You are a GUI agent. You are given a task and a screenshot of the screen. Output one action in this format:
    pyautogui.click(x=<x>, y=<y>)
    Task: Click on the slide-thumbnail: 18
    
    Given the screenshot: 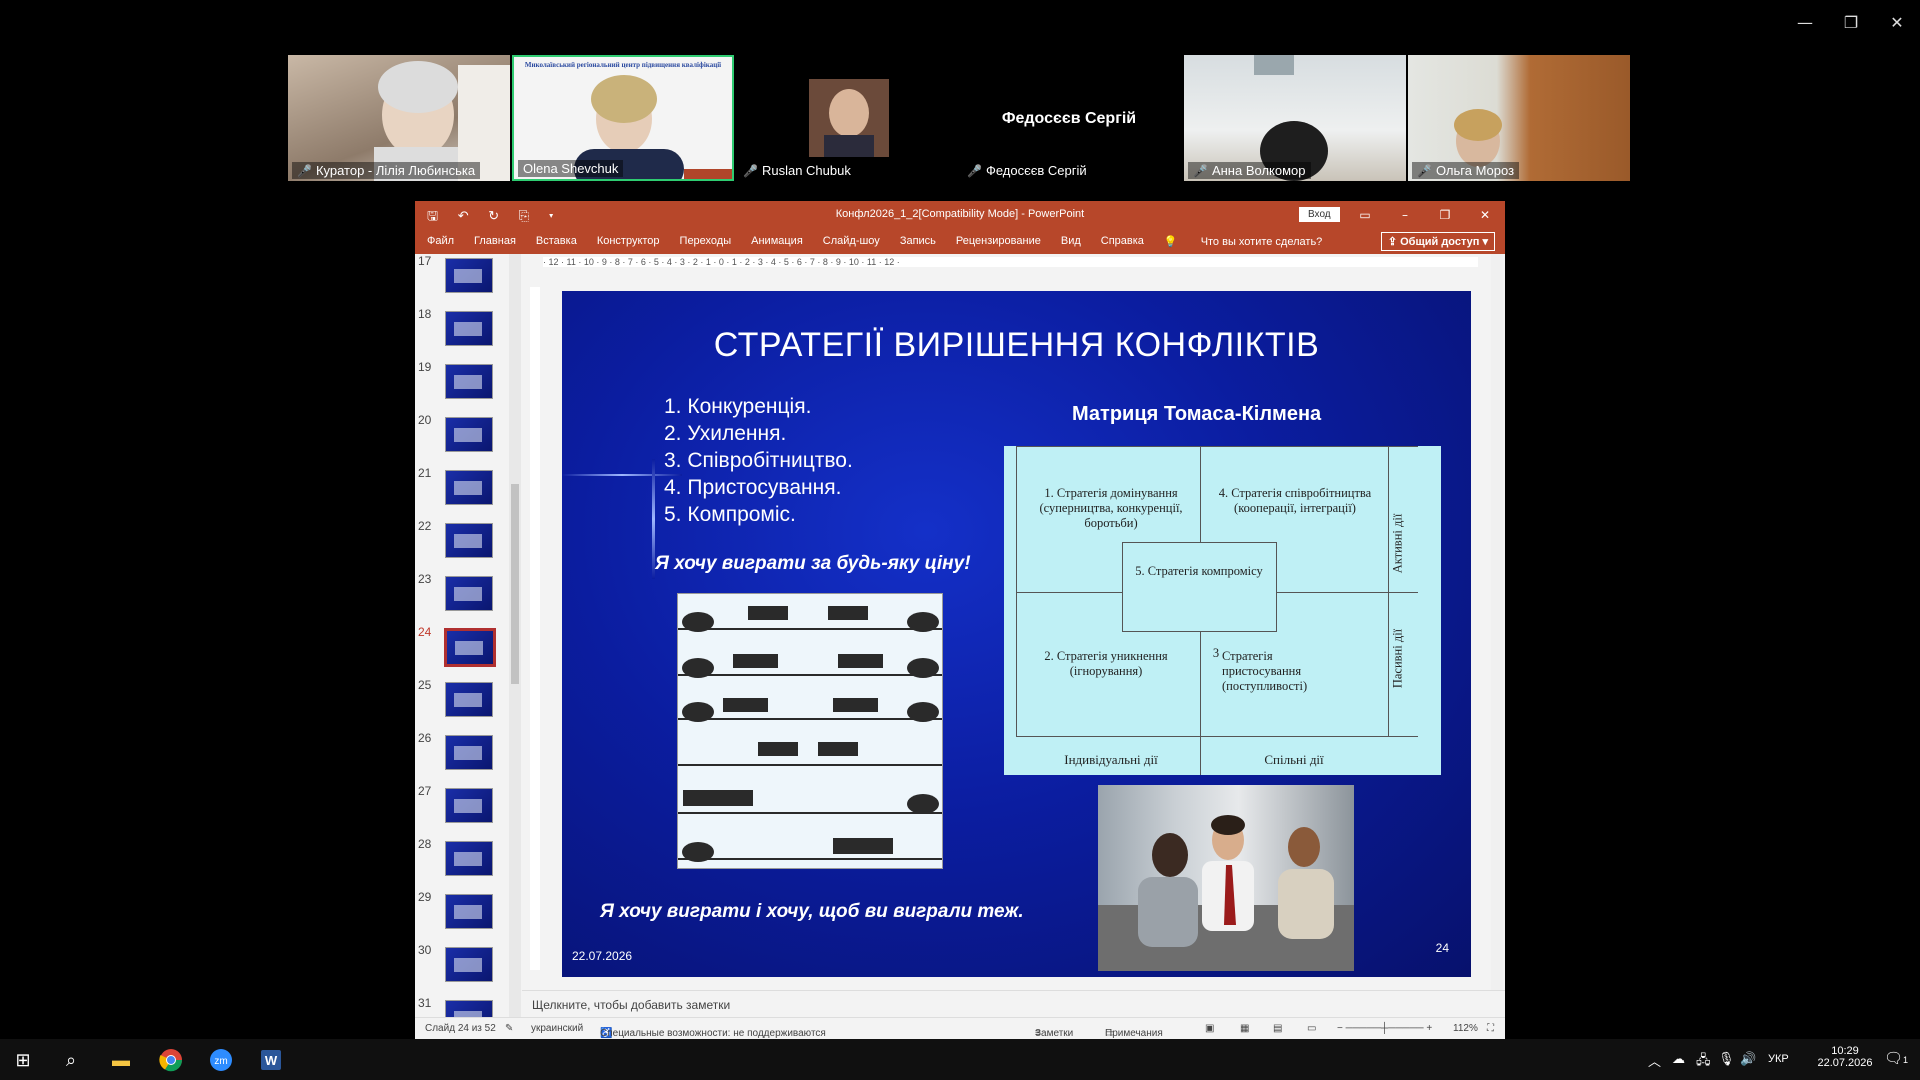 What is the action you would take?
    pyautogui.click(x=468, y=333)
    